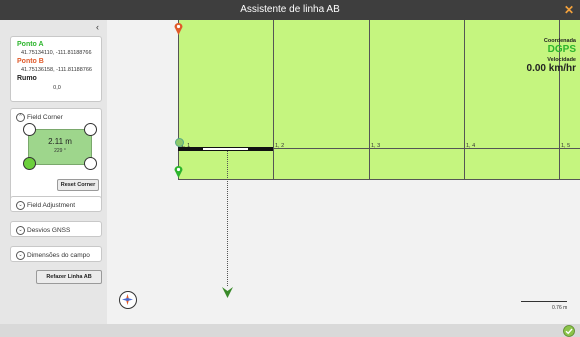 The image size is (580, 337). I want to click on field-corner-header: ⌃ Field Corner, so click(39, 117).